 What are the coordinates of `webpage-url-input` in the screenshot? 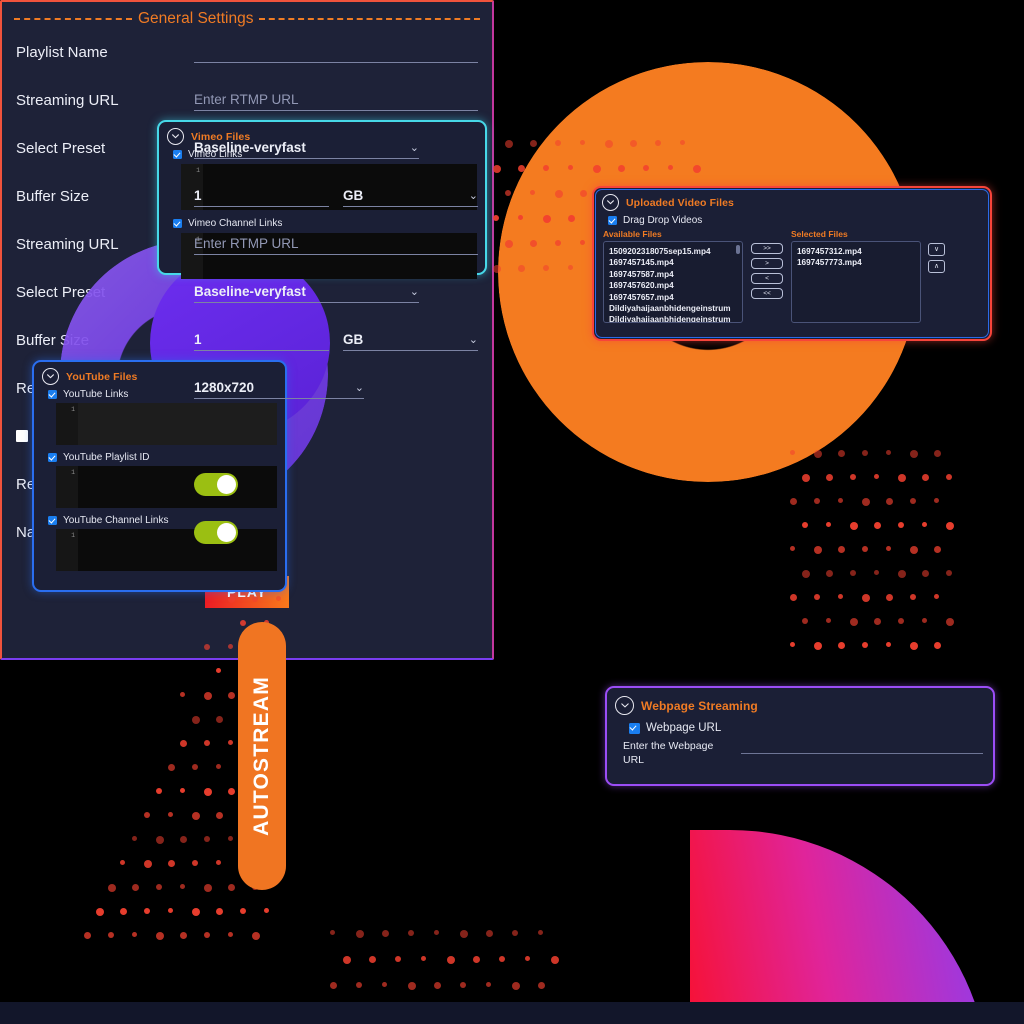 It's located at (862, 747).